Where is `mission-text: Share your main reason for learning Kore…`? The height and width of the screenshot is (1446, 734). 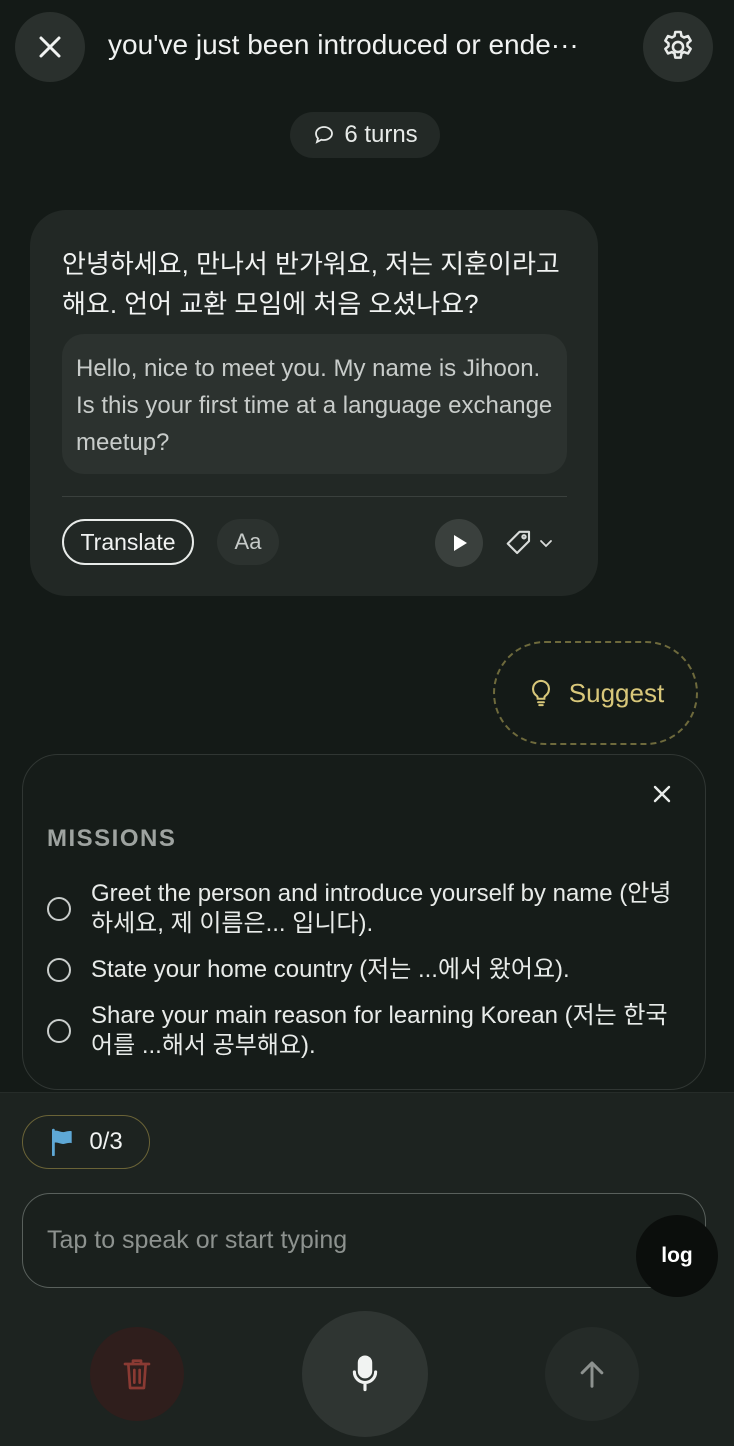 mission-text: Share your main reason for learning Kore… is located at coordinates (379, 1030).